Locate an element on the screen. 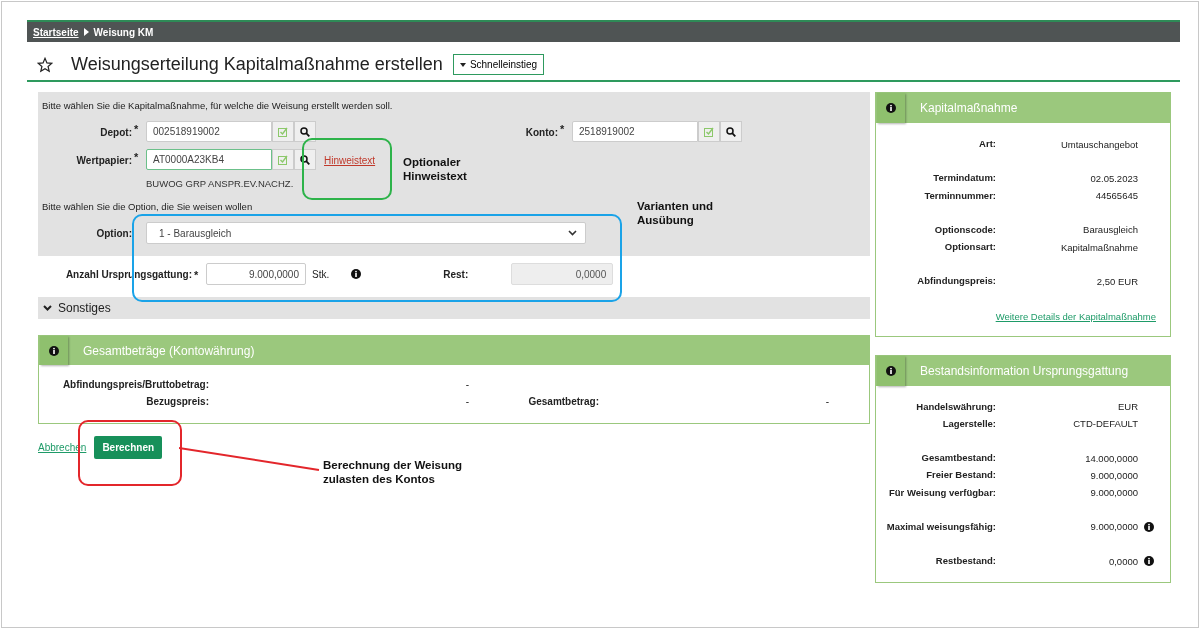 The image size is (1200, 629). section-toggle: Sonstiges is located at coordinates (454, 308).